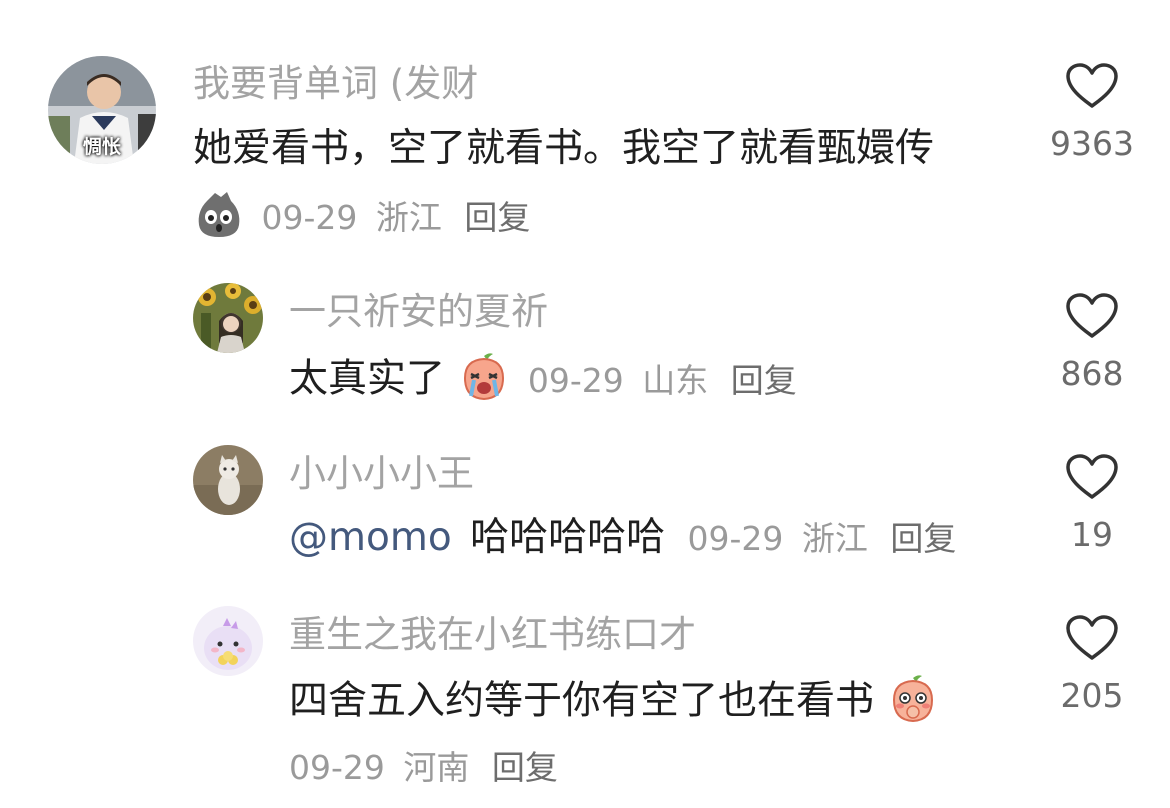 This screenshot has width=1170, height=808. I want to click on comment-username: 重生之我在小红书练口才, so click(492, 635).